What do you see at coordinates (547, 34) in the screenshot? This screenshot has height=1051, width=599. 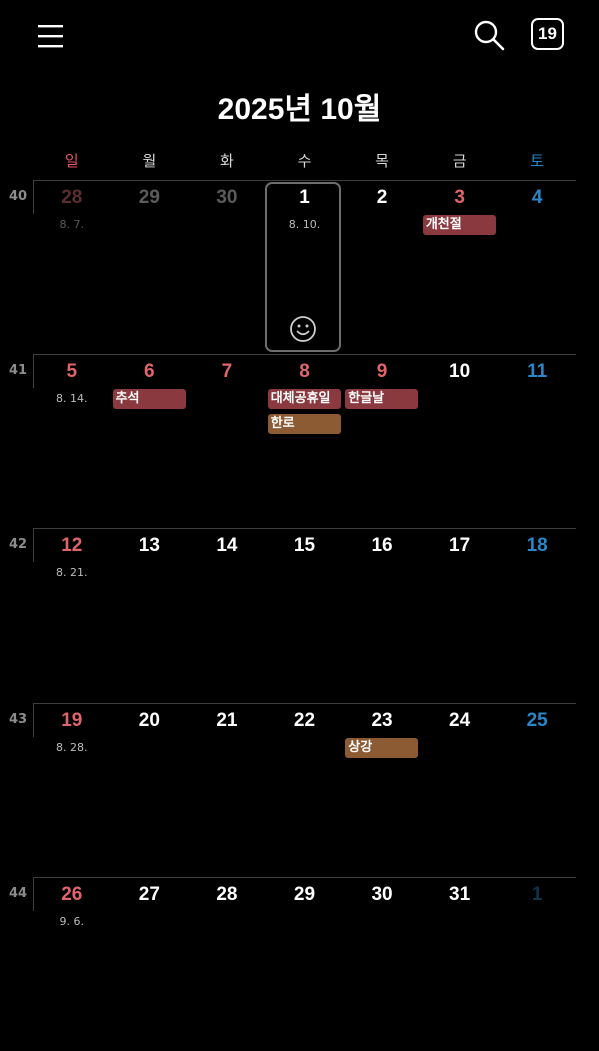 I see `go-to-today-button: 19` at bounding box center [547, 34].